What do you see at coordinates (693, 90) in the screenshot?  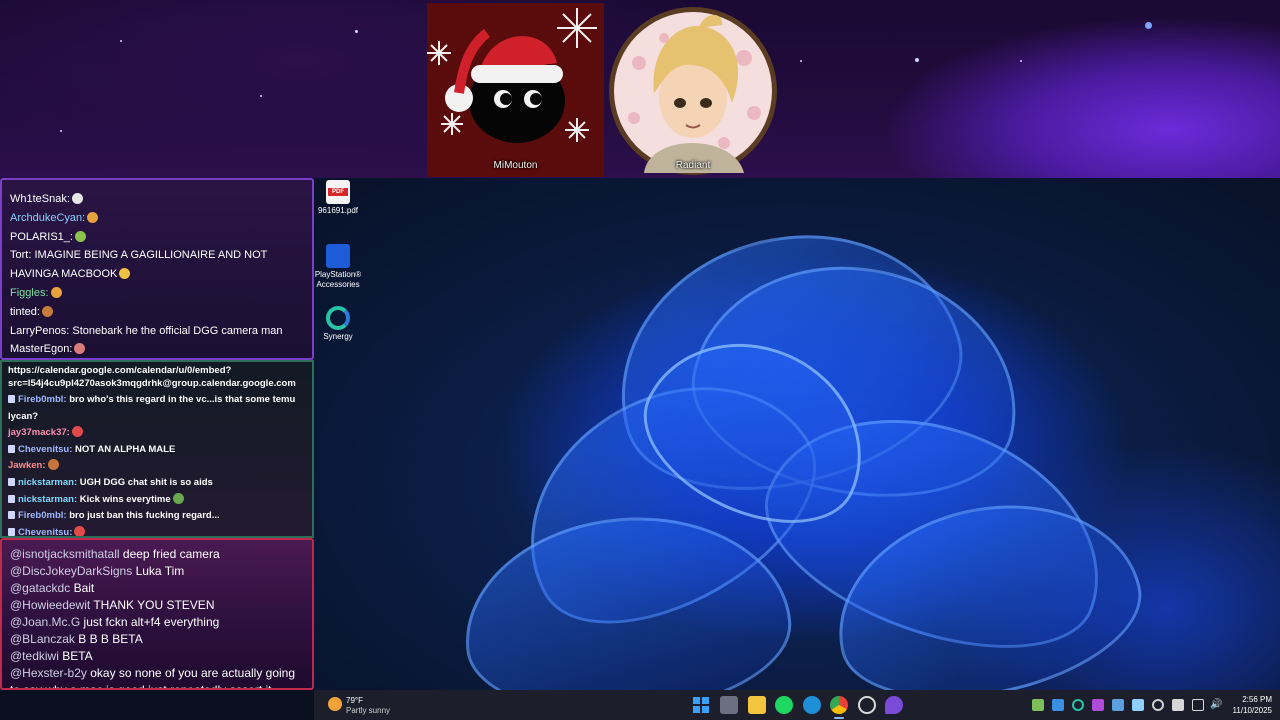 I see `webcam-radiant: Radiant` at bounding box center [693, 90].